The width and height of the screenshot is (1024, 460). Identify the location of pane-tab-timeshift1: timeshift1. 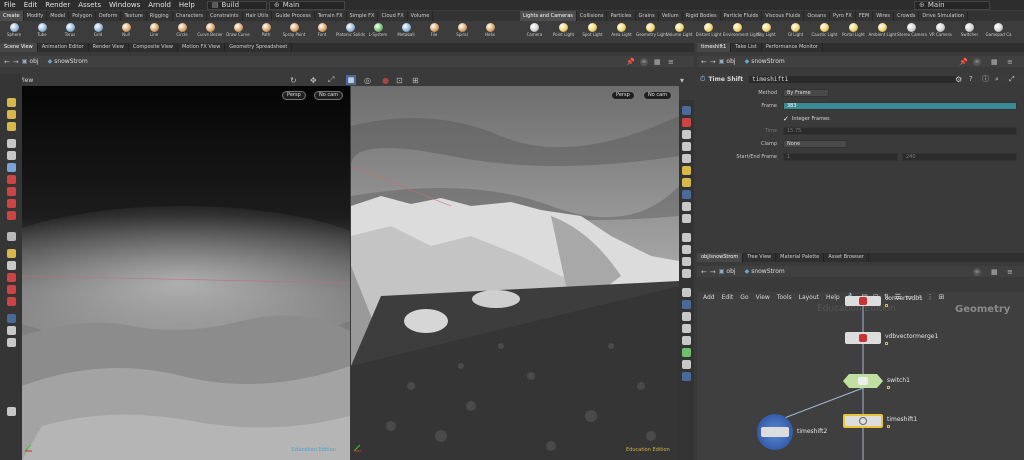
(714, 47).